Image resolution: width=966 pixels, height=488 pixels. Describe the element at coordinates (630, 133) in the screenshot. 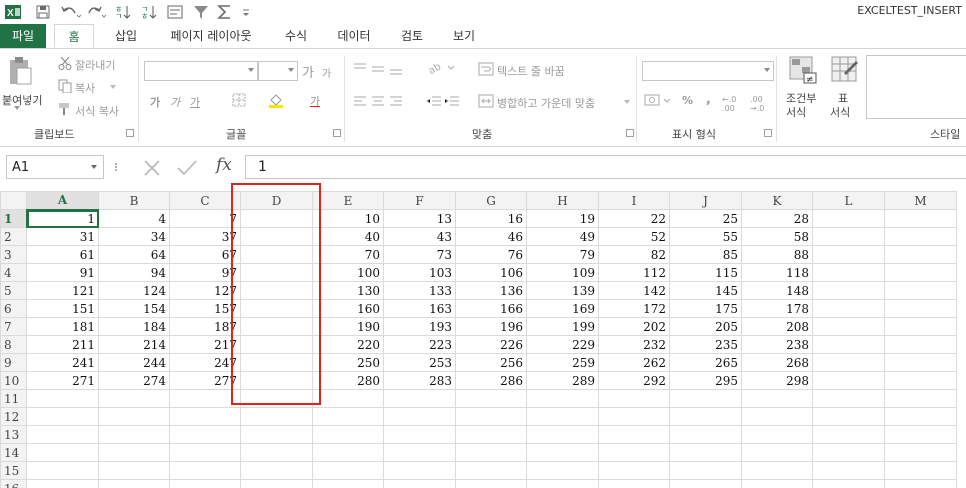

I see `alignment-launcher-icon` at that location.